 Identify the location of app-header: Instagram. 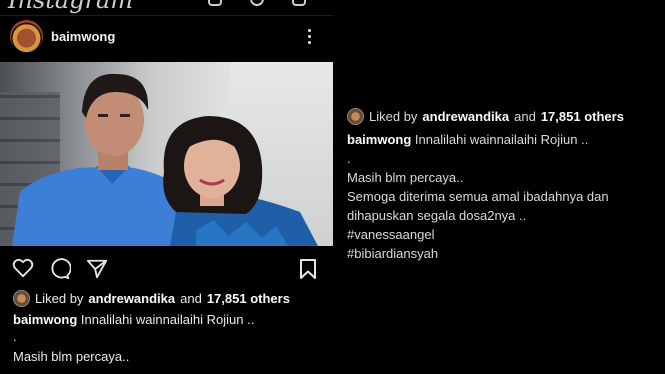
(166, 8).